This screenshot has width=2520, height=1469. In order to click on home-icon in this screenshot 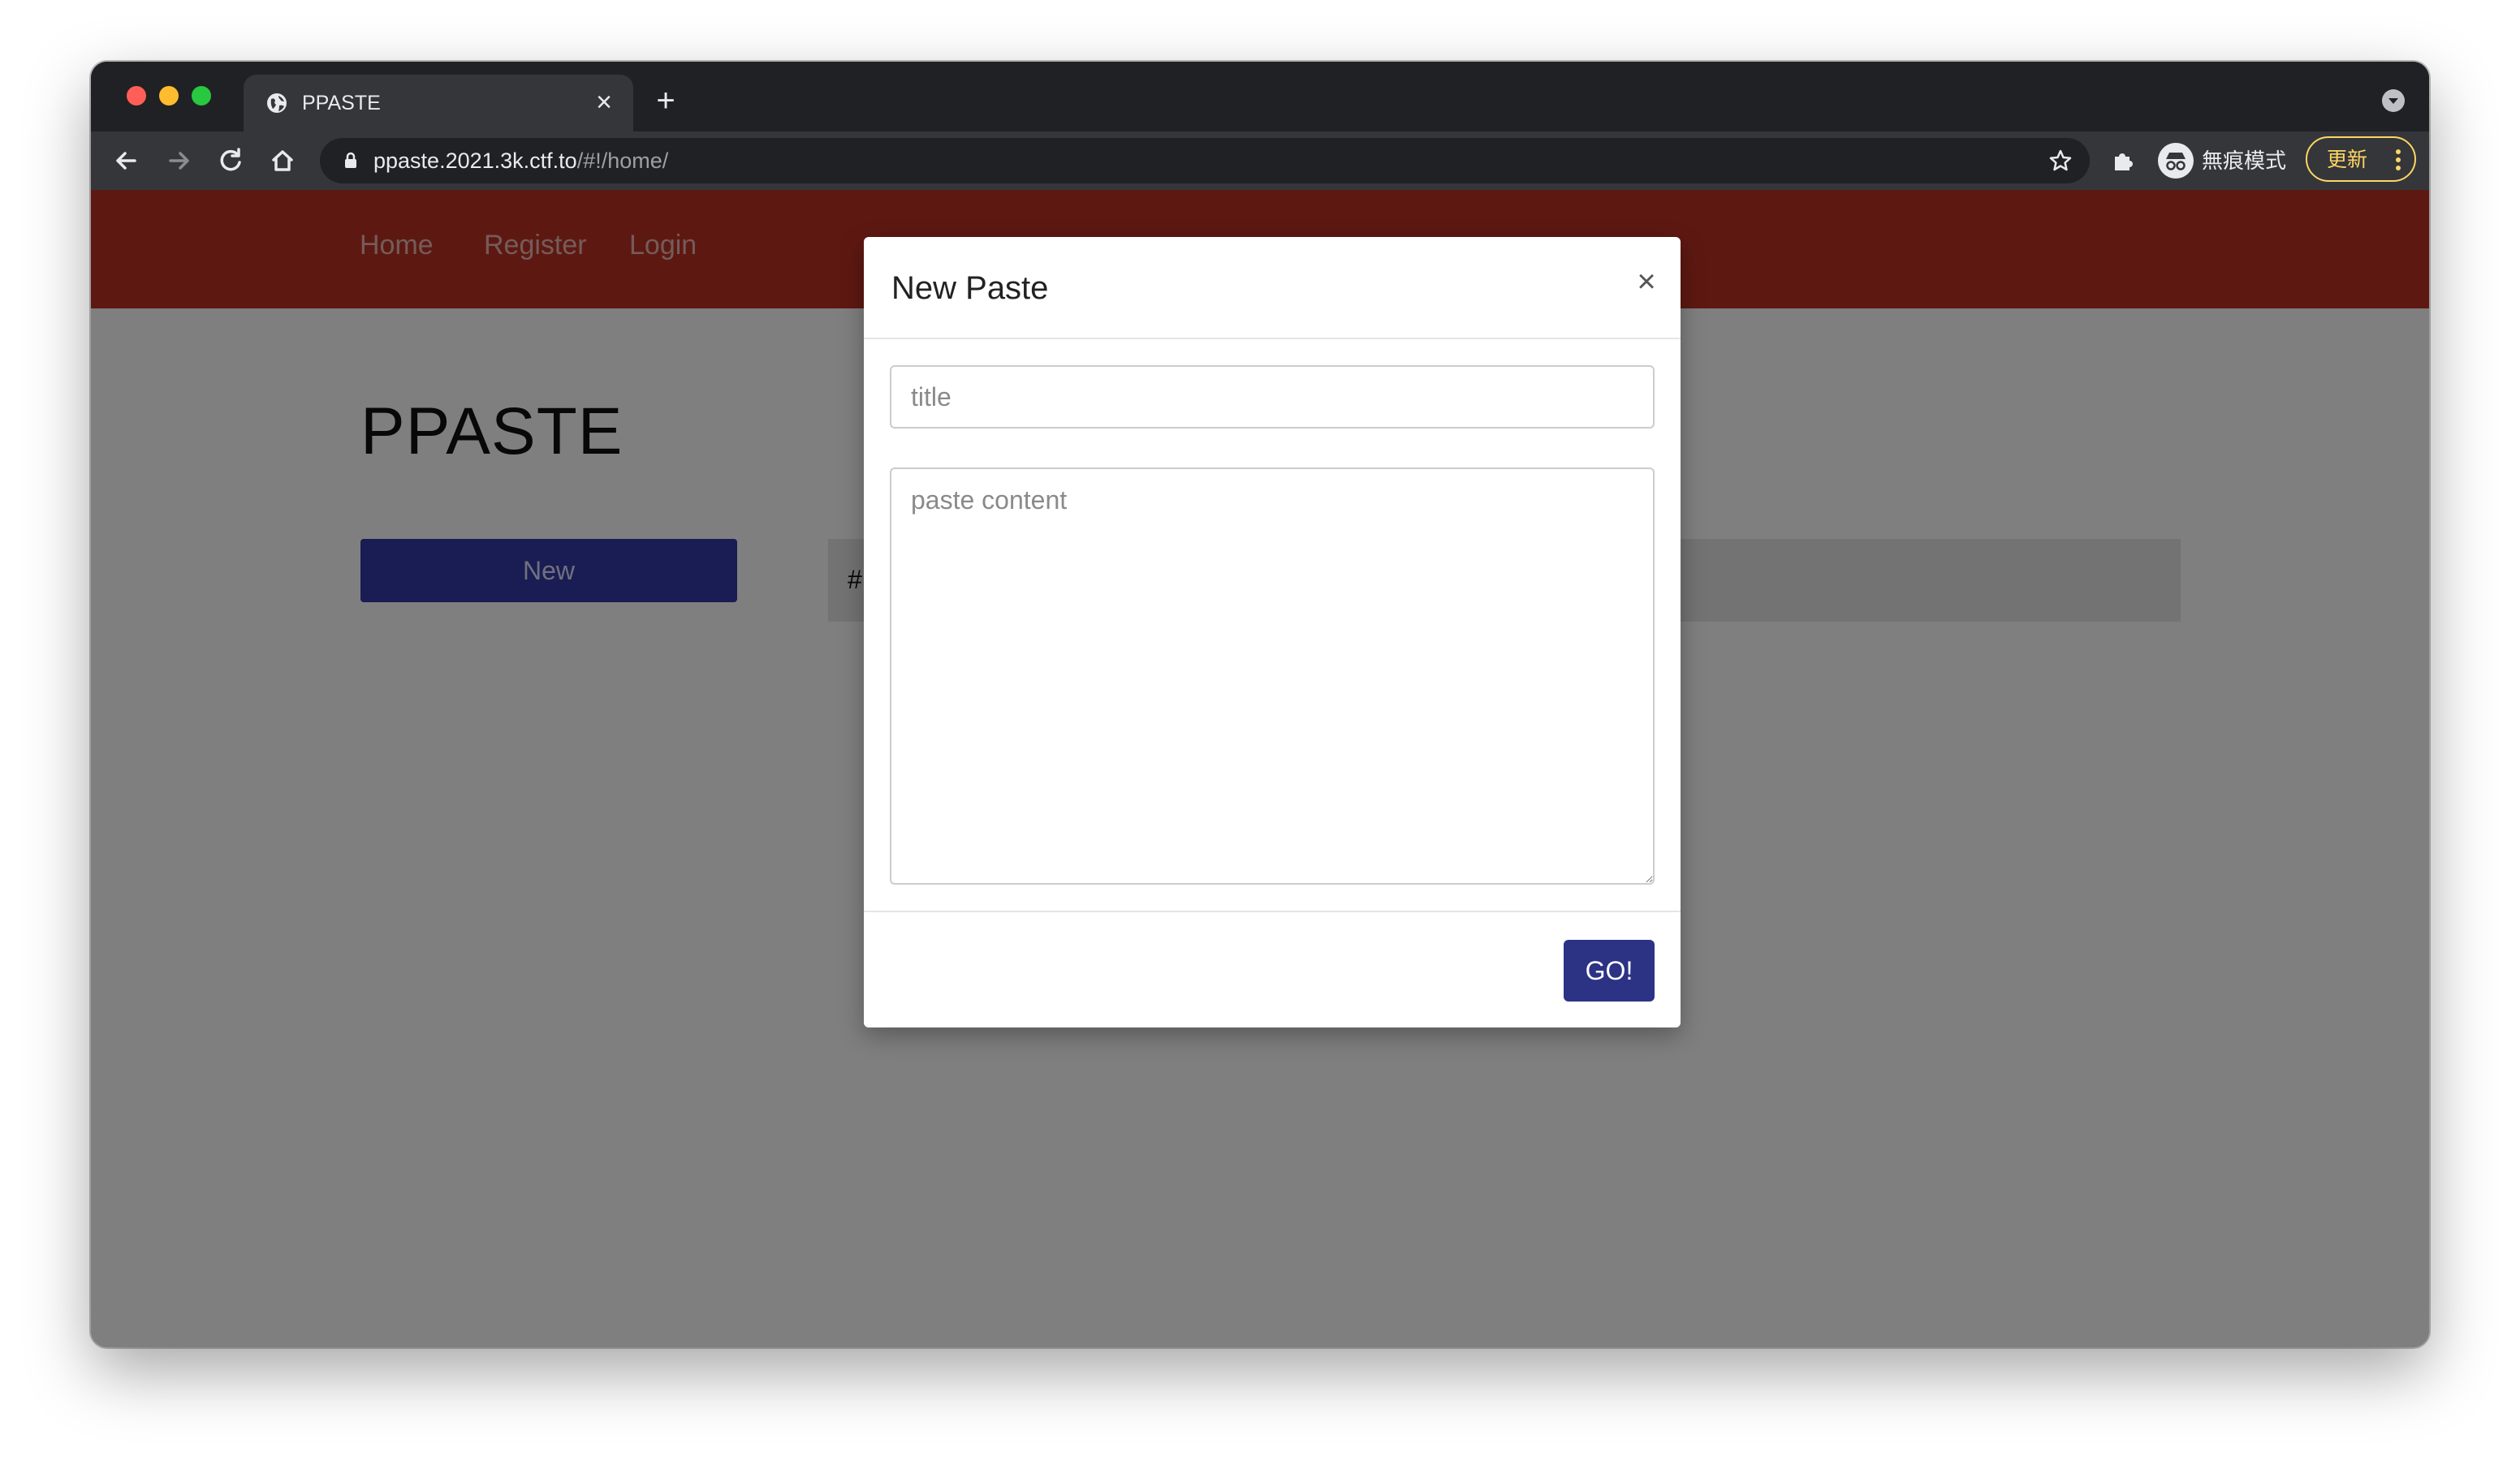, I will do `click(282, 160)`.